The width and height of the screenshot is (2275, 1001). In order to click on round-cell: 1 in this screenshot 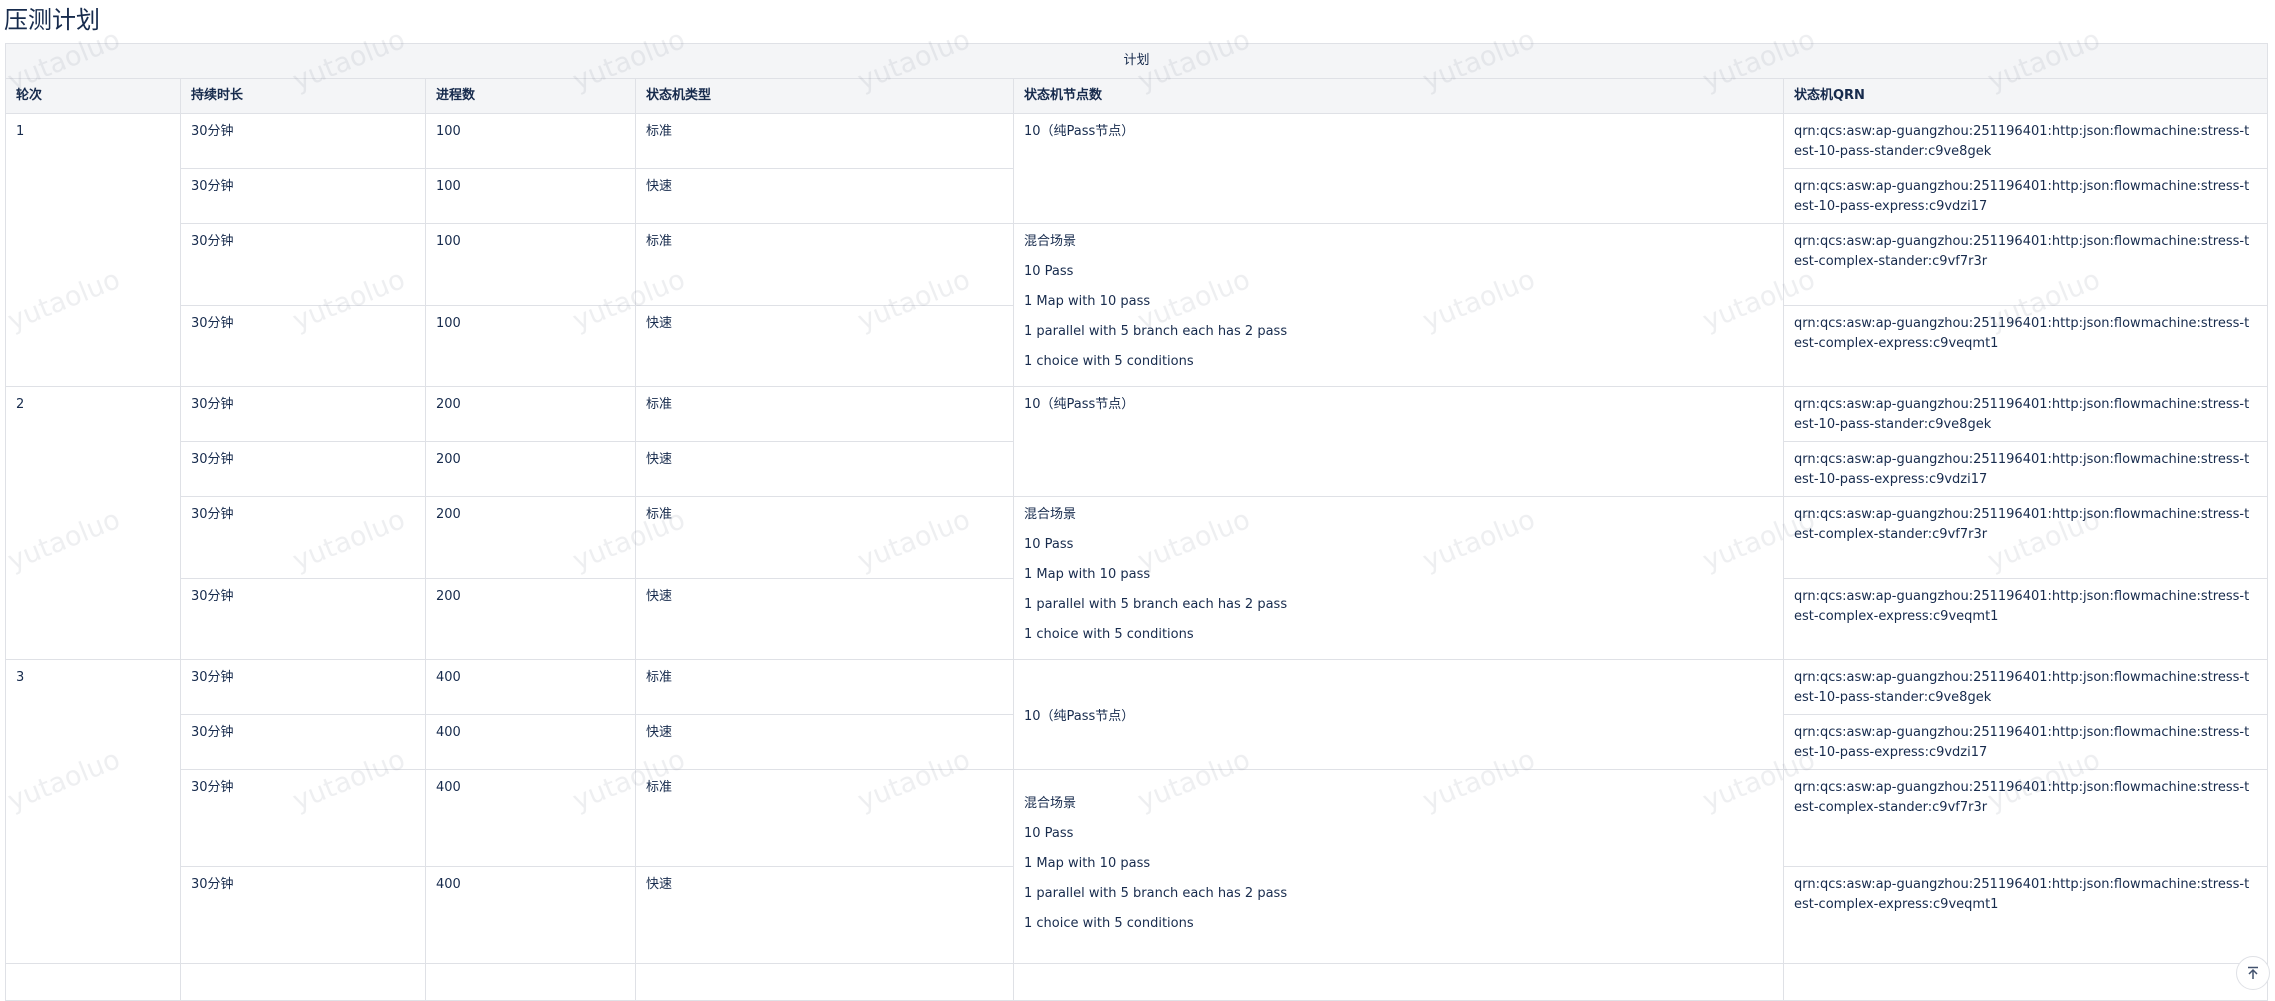, I will do `click(93, 250)`.